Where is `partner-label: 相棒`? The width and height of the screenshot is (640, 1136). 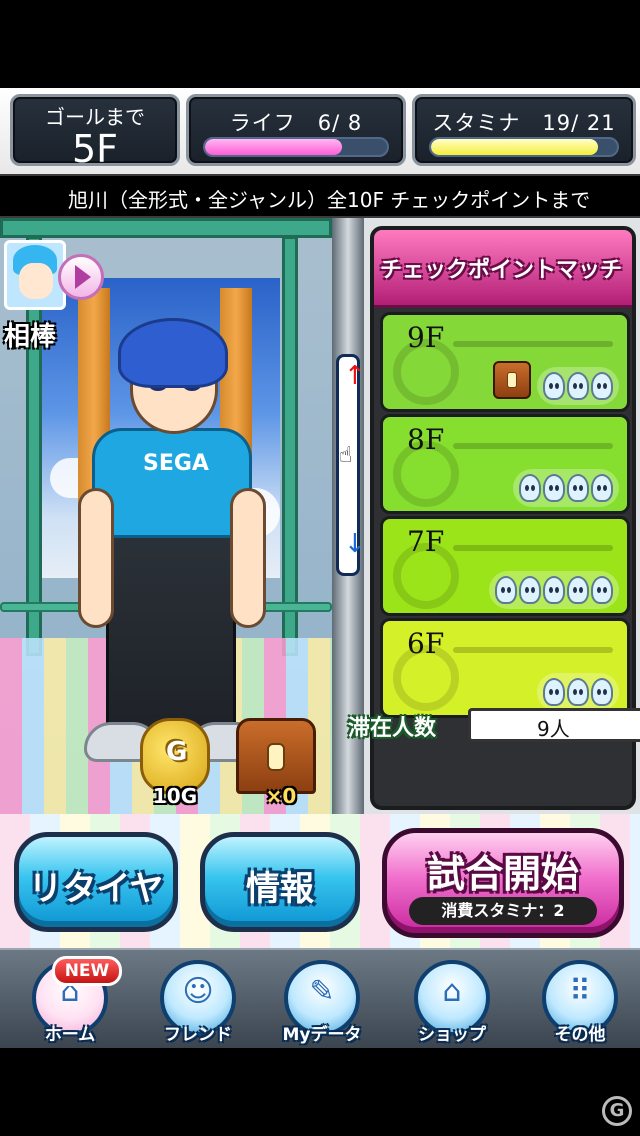 partner-label: 相棒 is located at coordinates (30, 337).